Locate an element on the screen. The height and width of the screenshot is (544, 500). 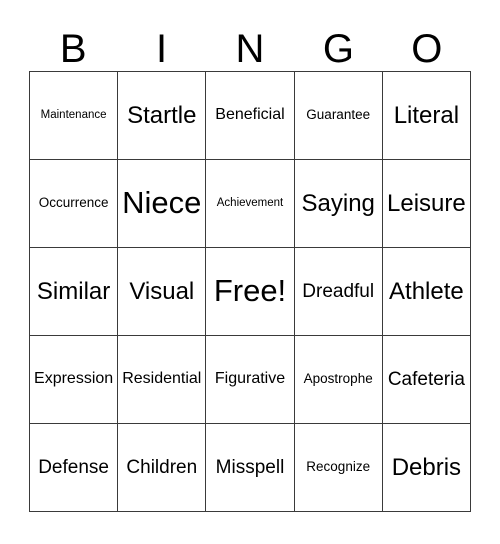
bingo-cell: Figurative is located at coordinates (250, 380).